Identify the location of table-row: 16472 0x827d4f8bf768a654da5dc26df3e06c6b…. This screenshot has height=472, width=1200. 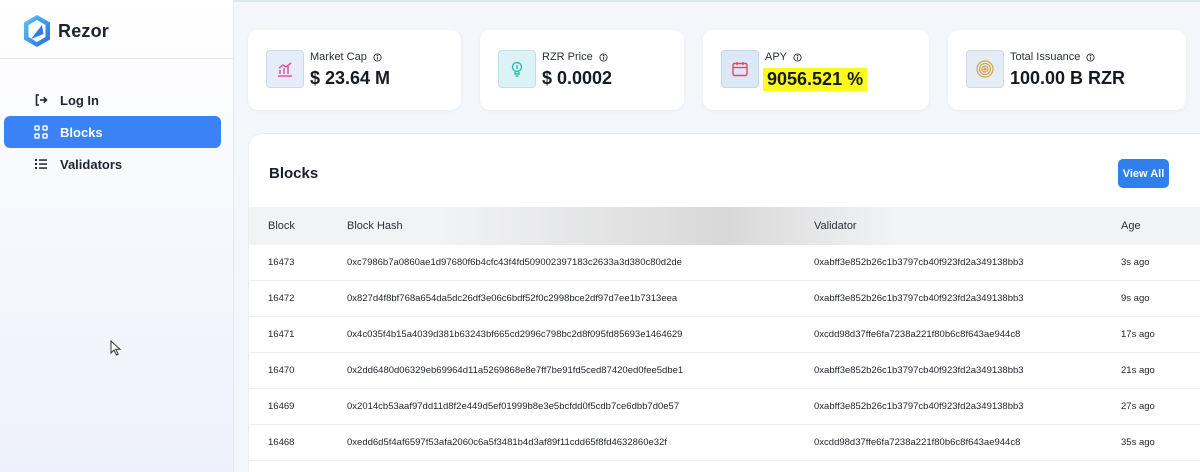
(724, 299).